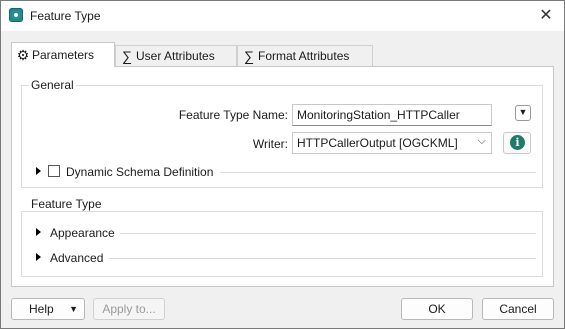  What do you see at coordinates (140, 172) in the screenshot?
I see `dynamic-schema-label: Dynamic Schema Definition` at bounding box center [140, 172].